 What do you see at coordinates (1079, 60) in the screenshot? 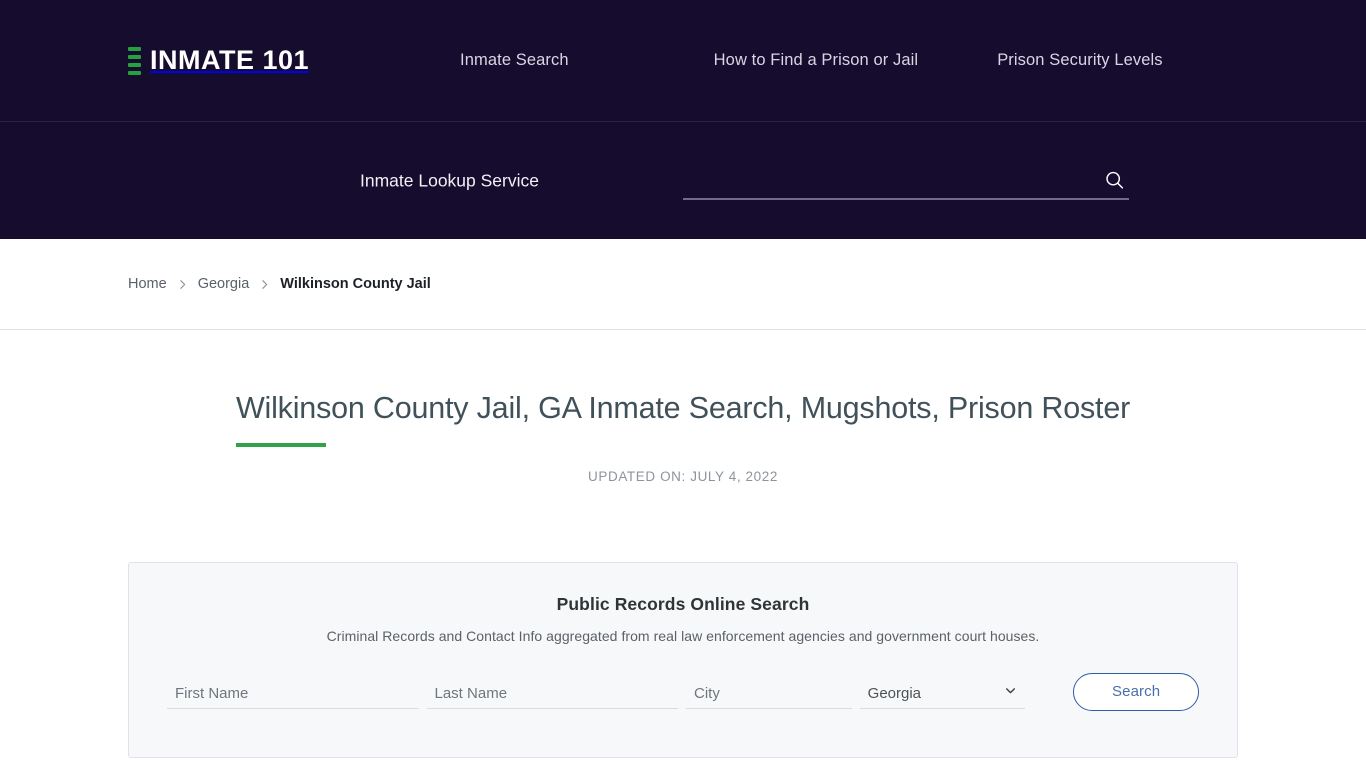
I see `nav-item-prison-security-levels: Prison Security Levels` at bounding box center [1079, 60].